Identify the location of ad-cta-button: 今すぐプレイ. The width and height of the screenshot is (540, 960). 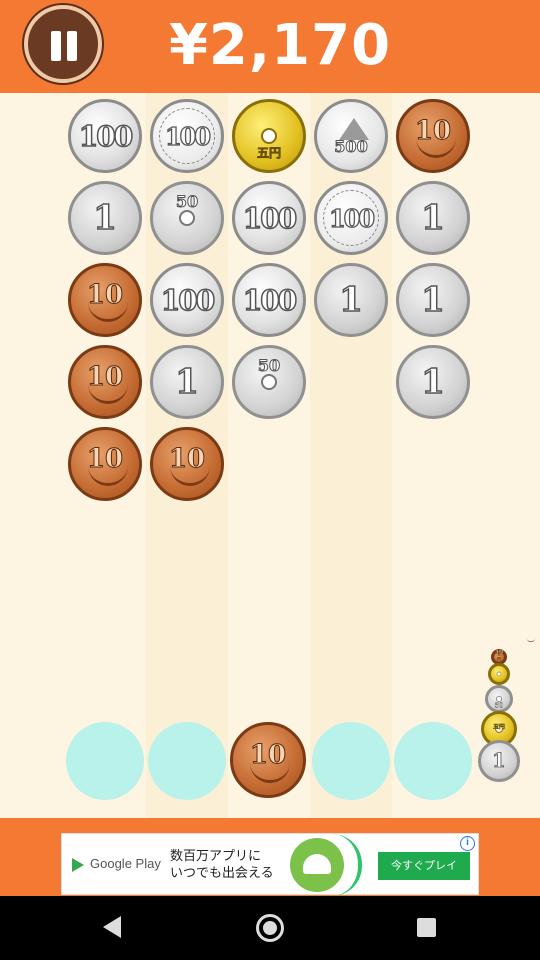
(424, 866).